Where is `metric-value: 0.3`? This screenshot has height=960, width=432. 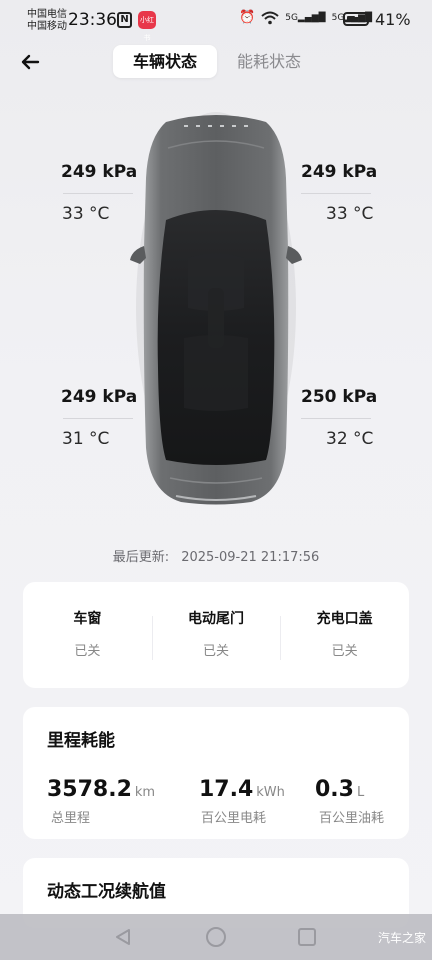 metric-value: 0.3 is located at coordinates (334, 789).